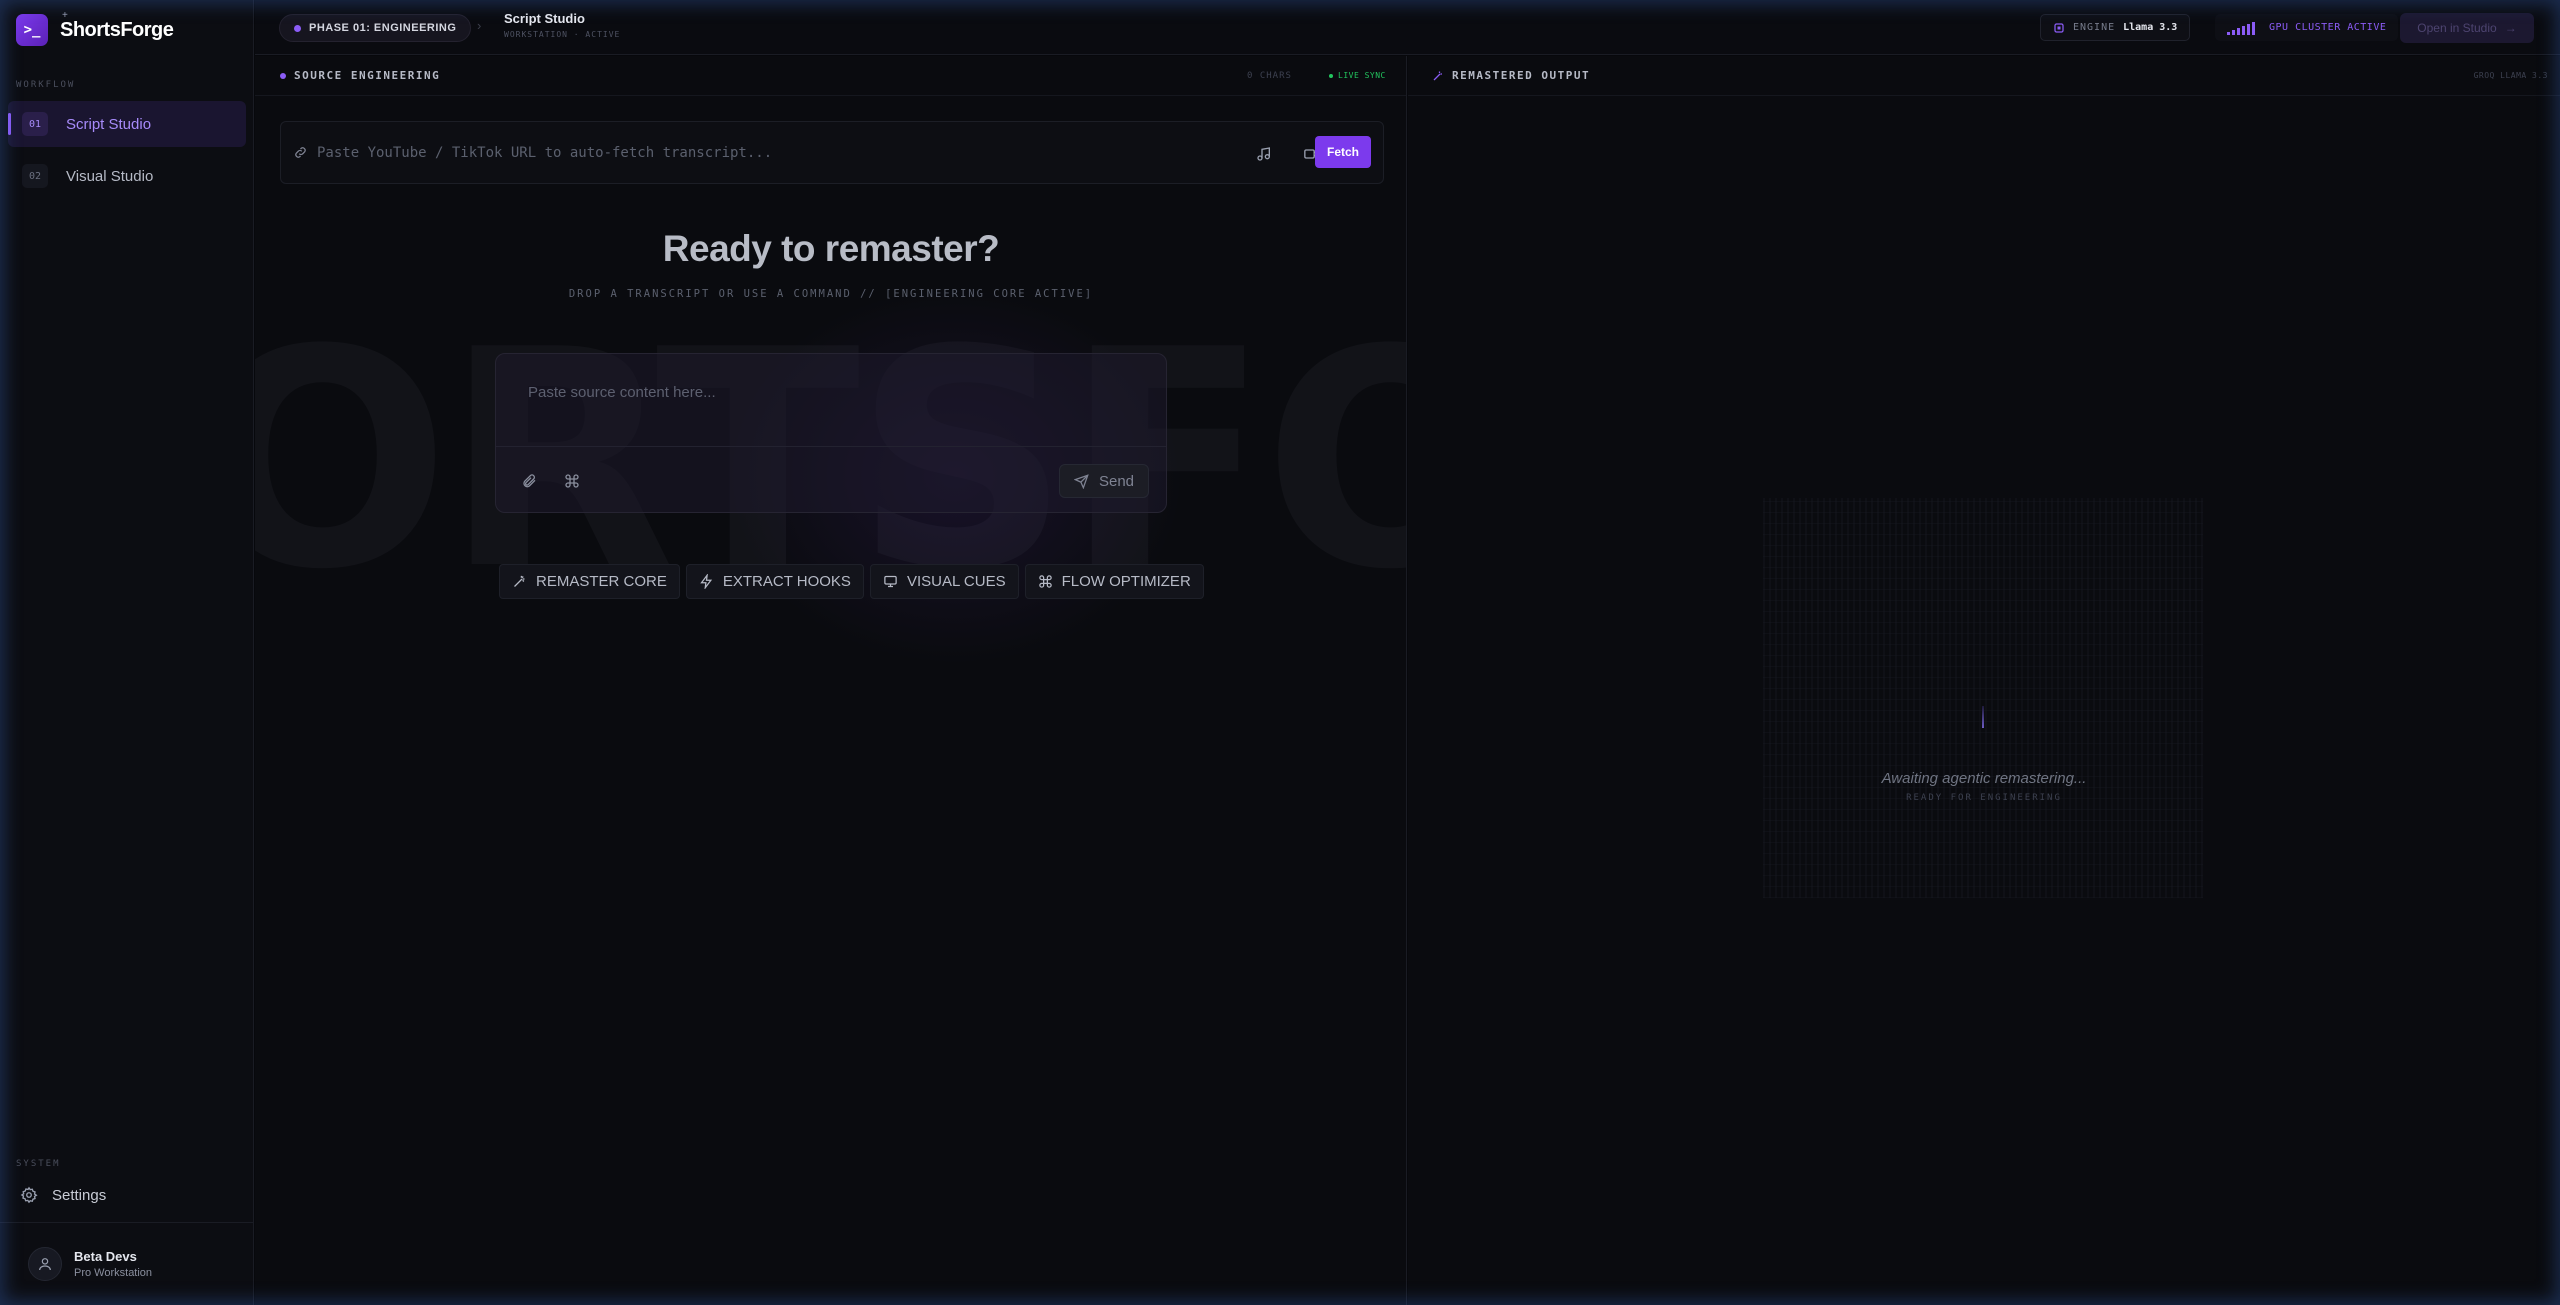 The width and height of the screenshot is (2560, 1305). Describe the element at coordinates (1438, 76) in the screenshot. I see `sparkle-wand-icon` at that location.